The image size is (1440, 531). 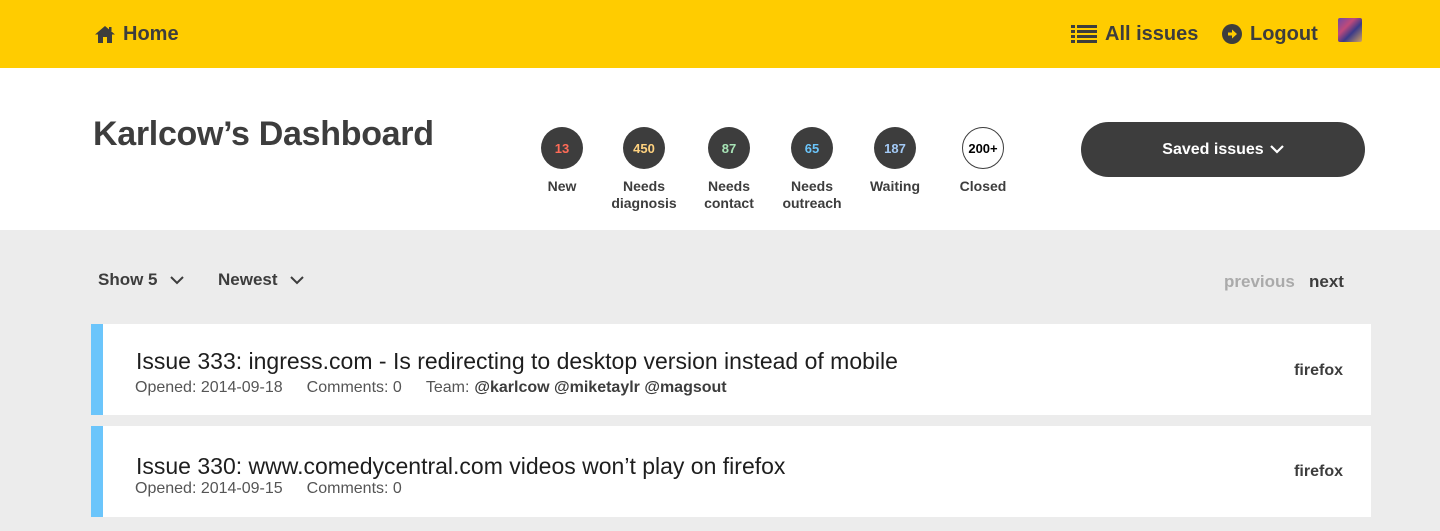 I want to click on stat-needs-contact: 87 Needs contact, so click(x=729, y=169).